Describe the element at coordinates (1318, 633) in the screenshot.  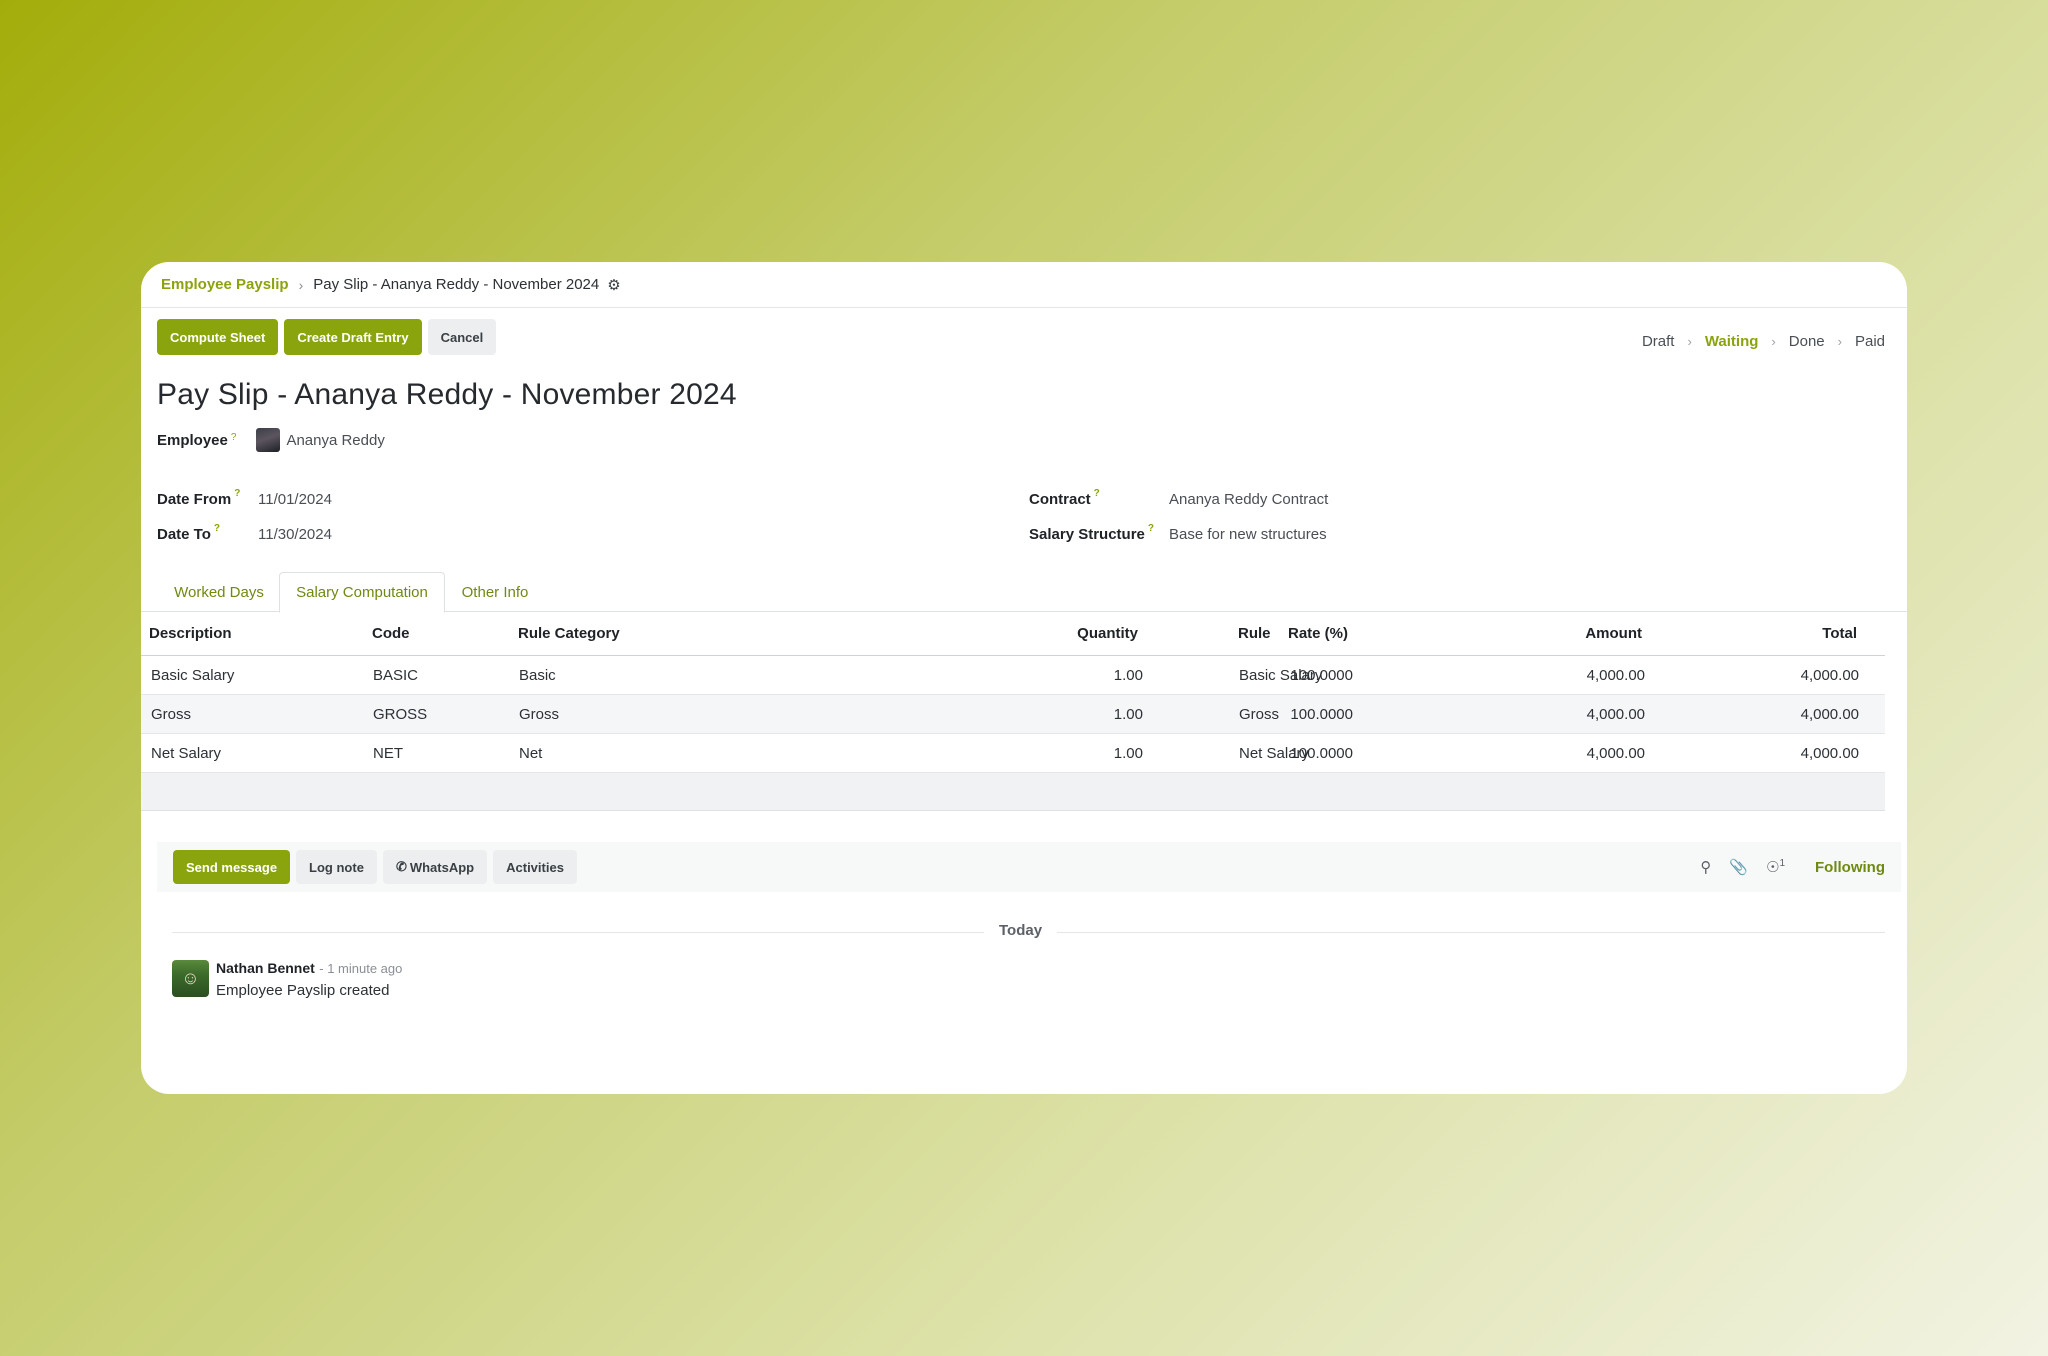
I see `column-header: Rate (%)` at that location.